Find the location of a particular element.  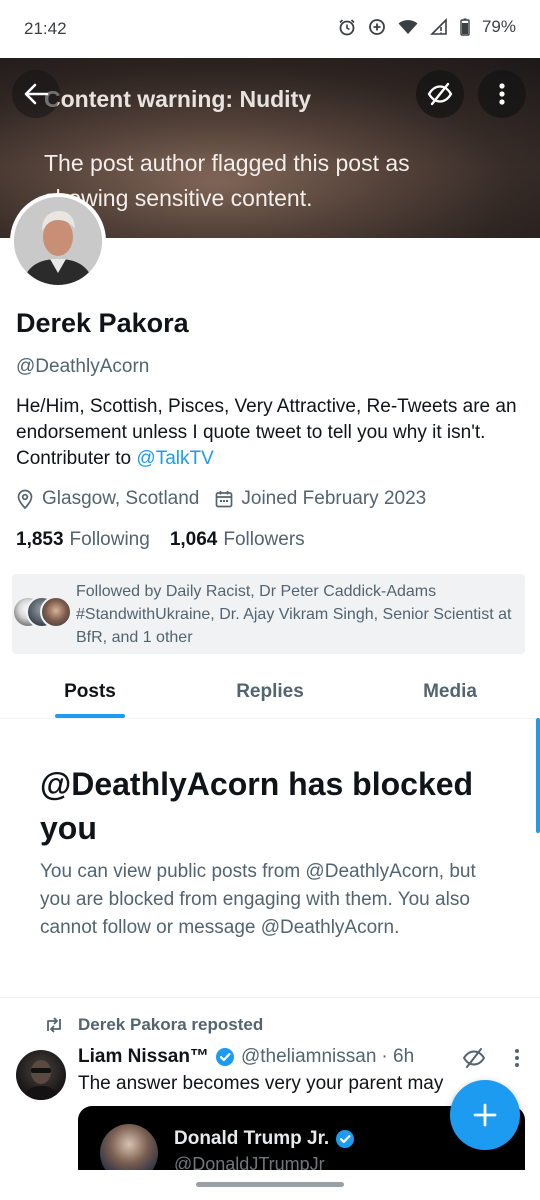

signal-icon is located at coordinates (438, 26).